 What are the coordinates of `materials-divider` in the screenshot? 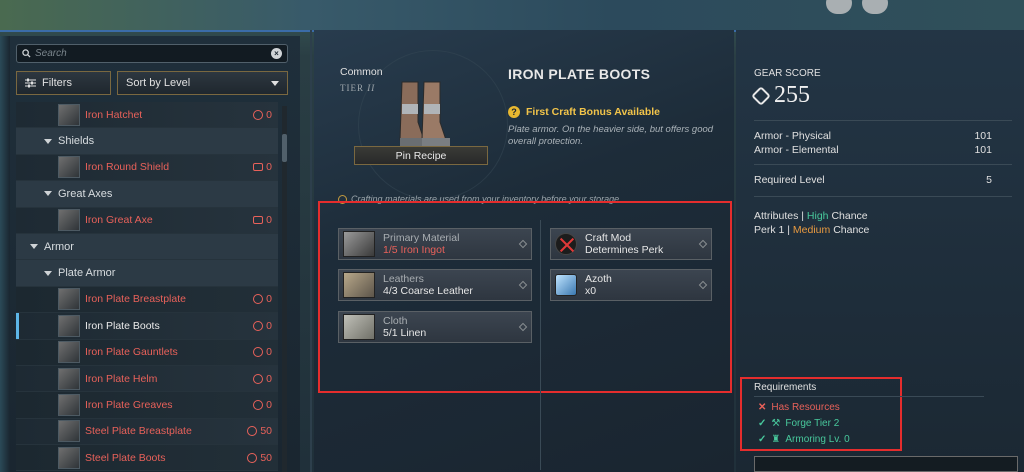 It's located at (540, 345).